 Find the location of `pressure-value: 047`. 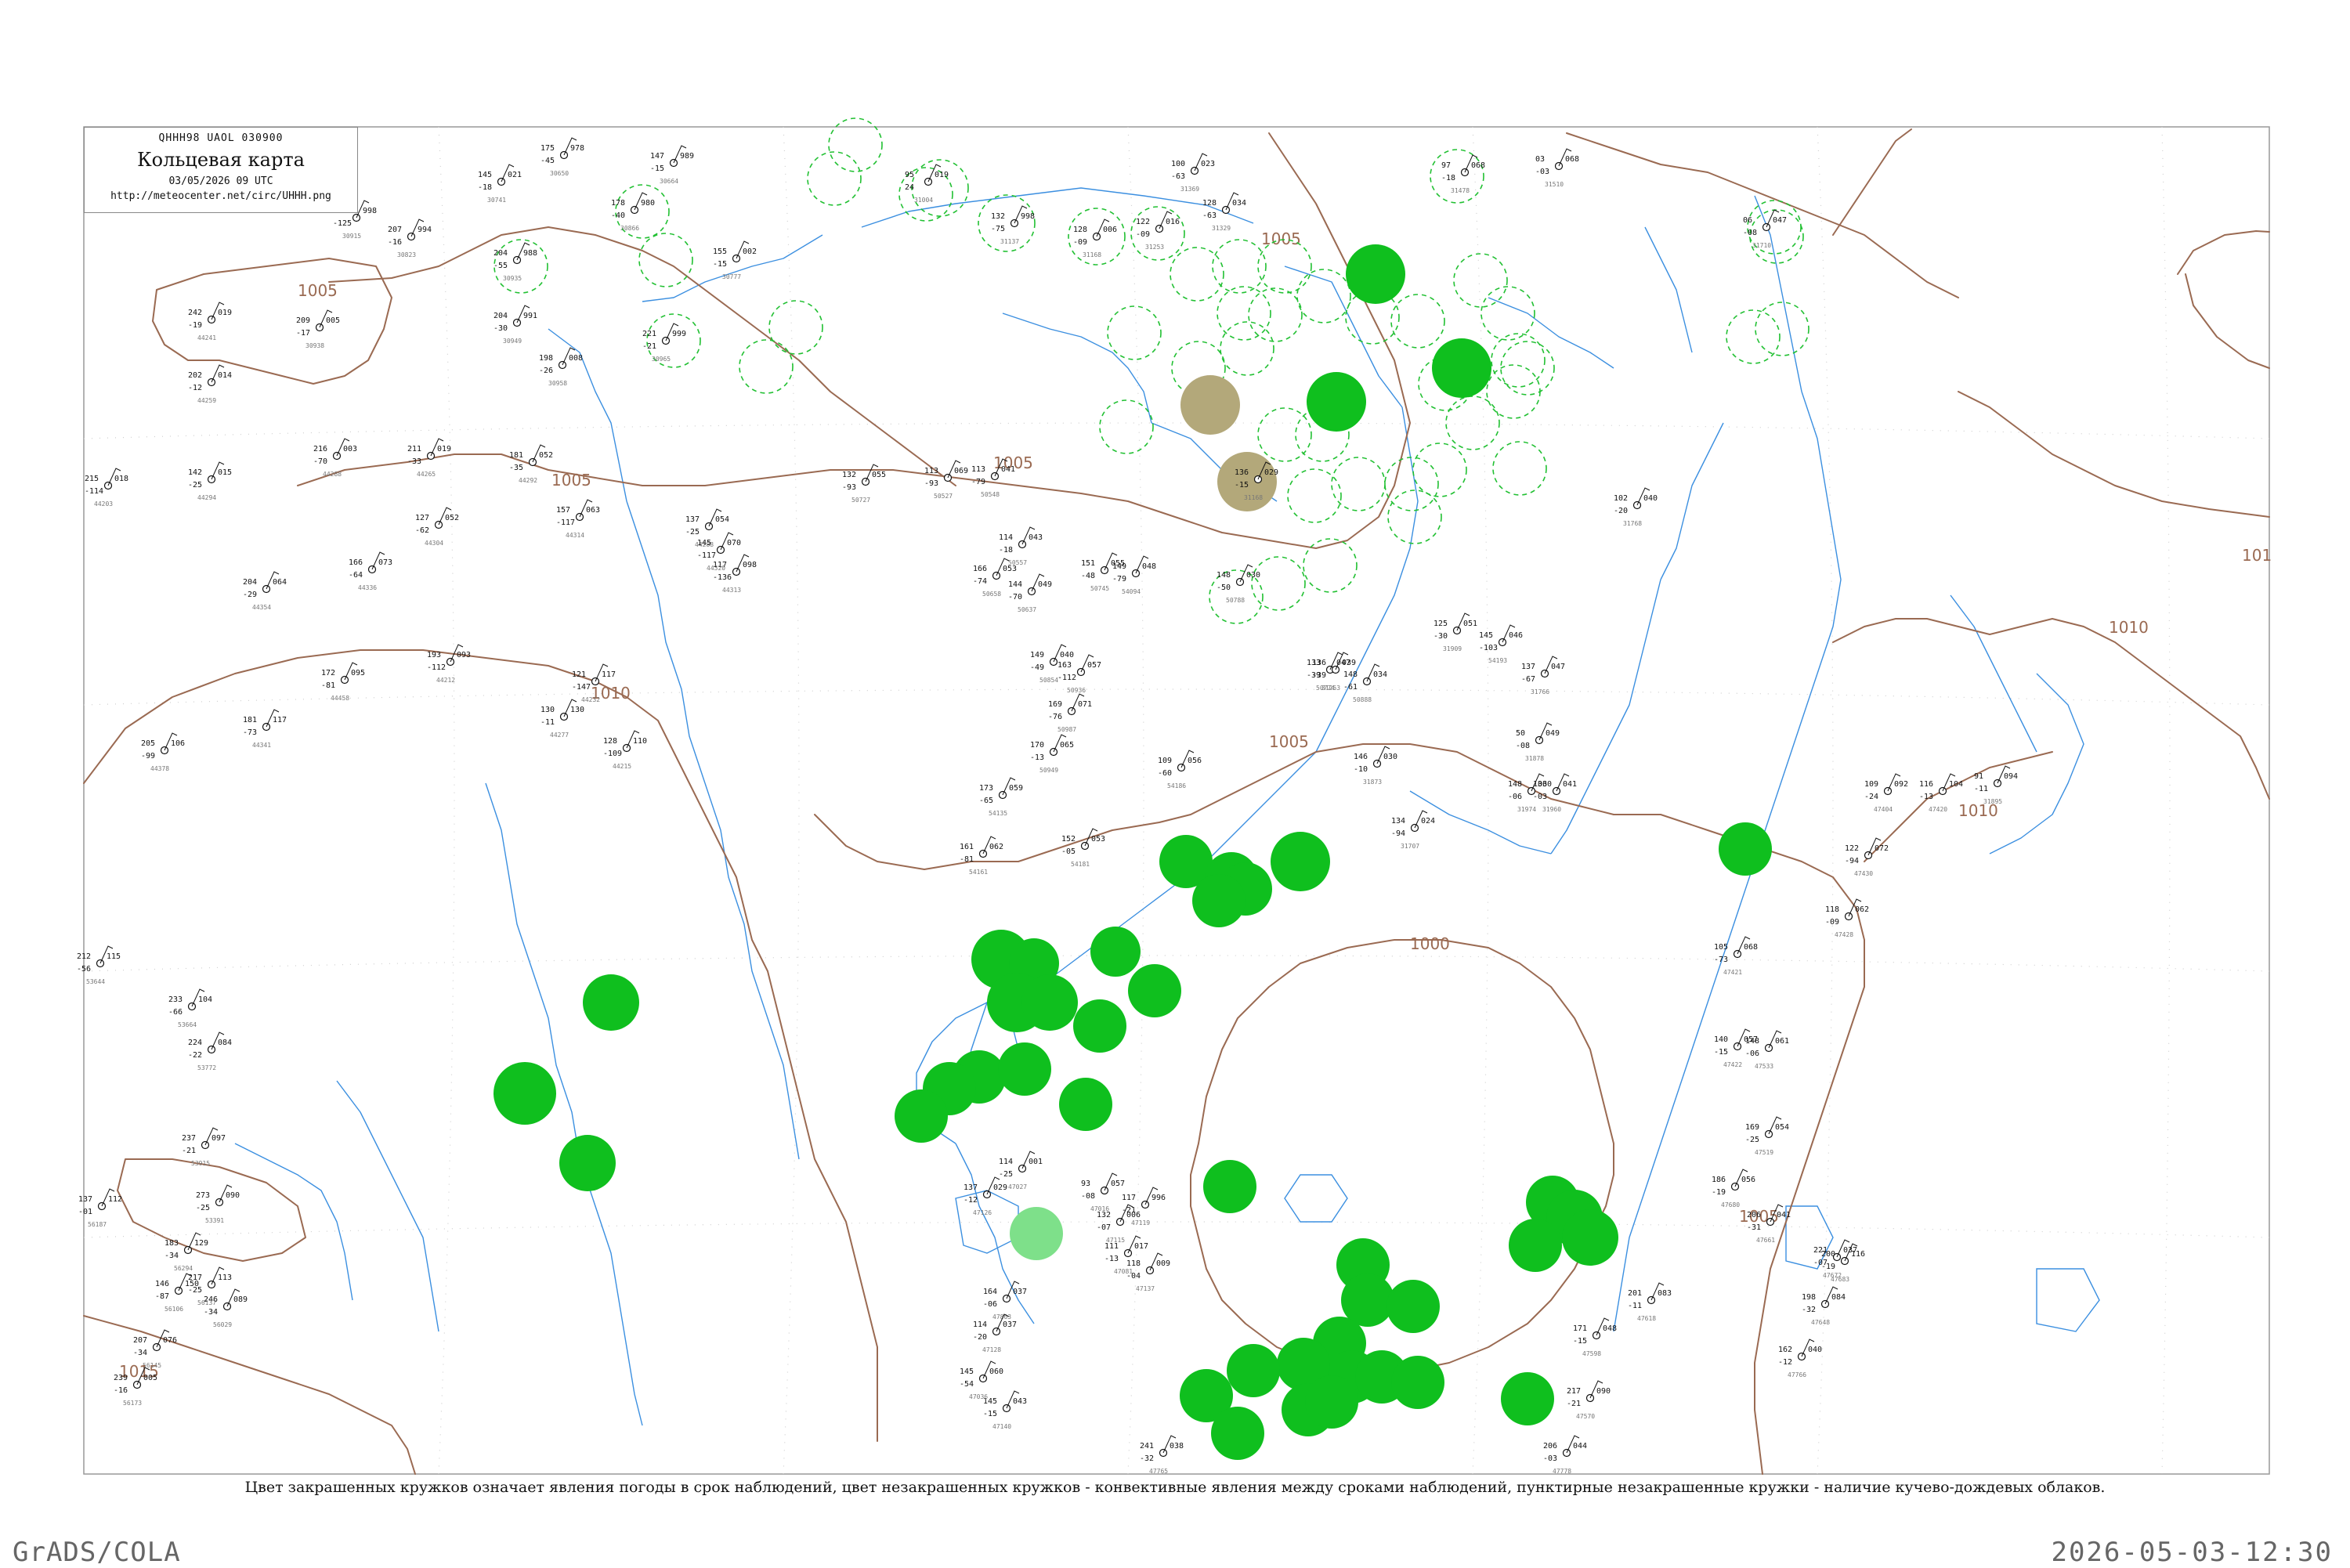

pressure-value: 047 is located at coordinates (1558, 667).